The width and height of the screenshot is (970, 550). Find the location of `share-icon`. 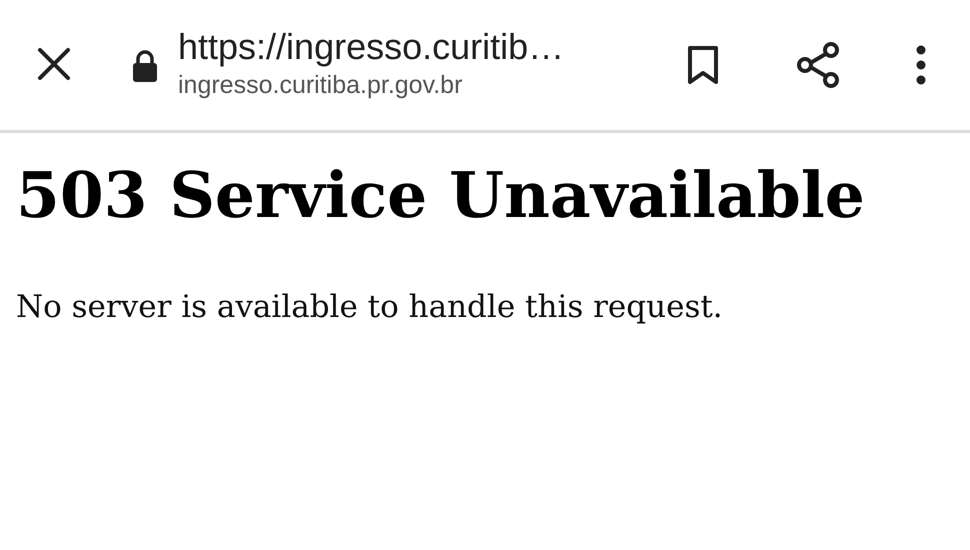

share-icon is located at coordinates (818, 65).